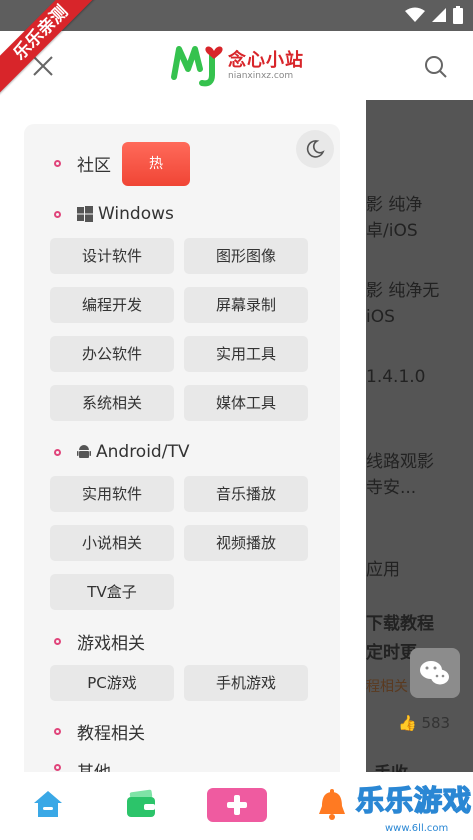 The image size is (473, 840). Describe the element at coordinates (111, 733) in the screenshot. I see `menu-item-label: 教程相关` at that location.